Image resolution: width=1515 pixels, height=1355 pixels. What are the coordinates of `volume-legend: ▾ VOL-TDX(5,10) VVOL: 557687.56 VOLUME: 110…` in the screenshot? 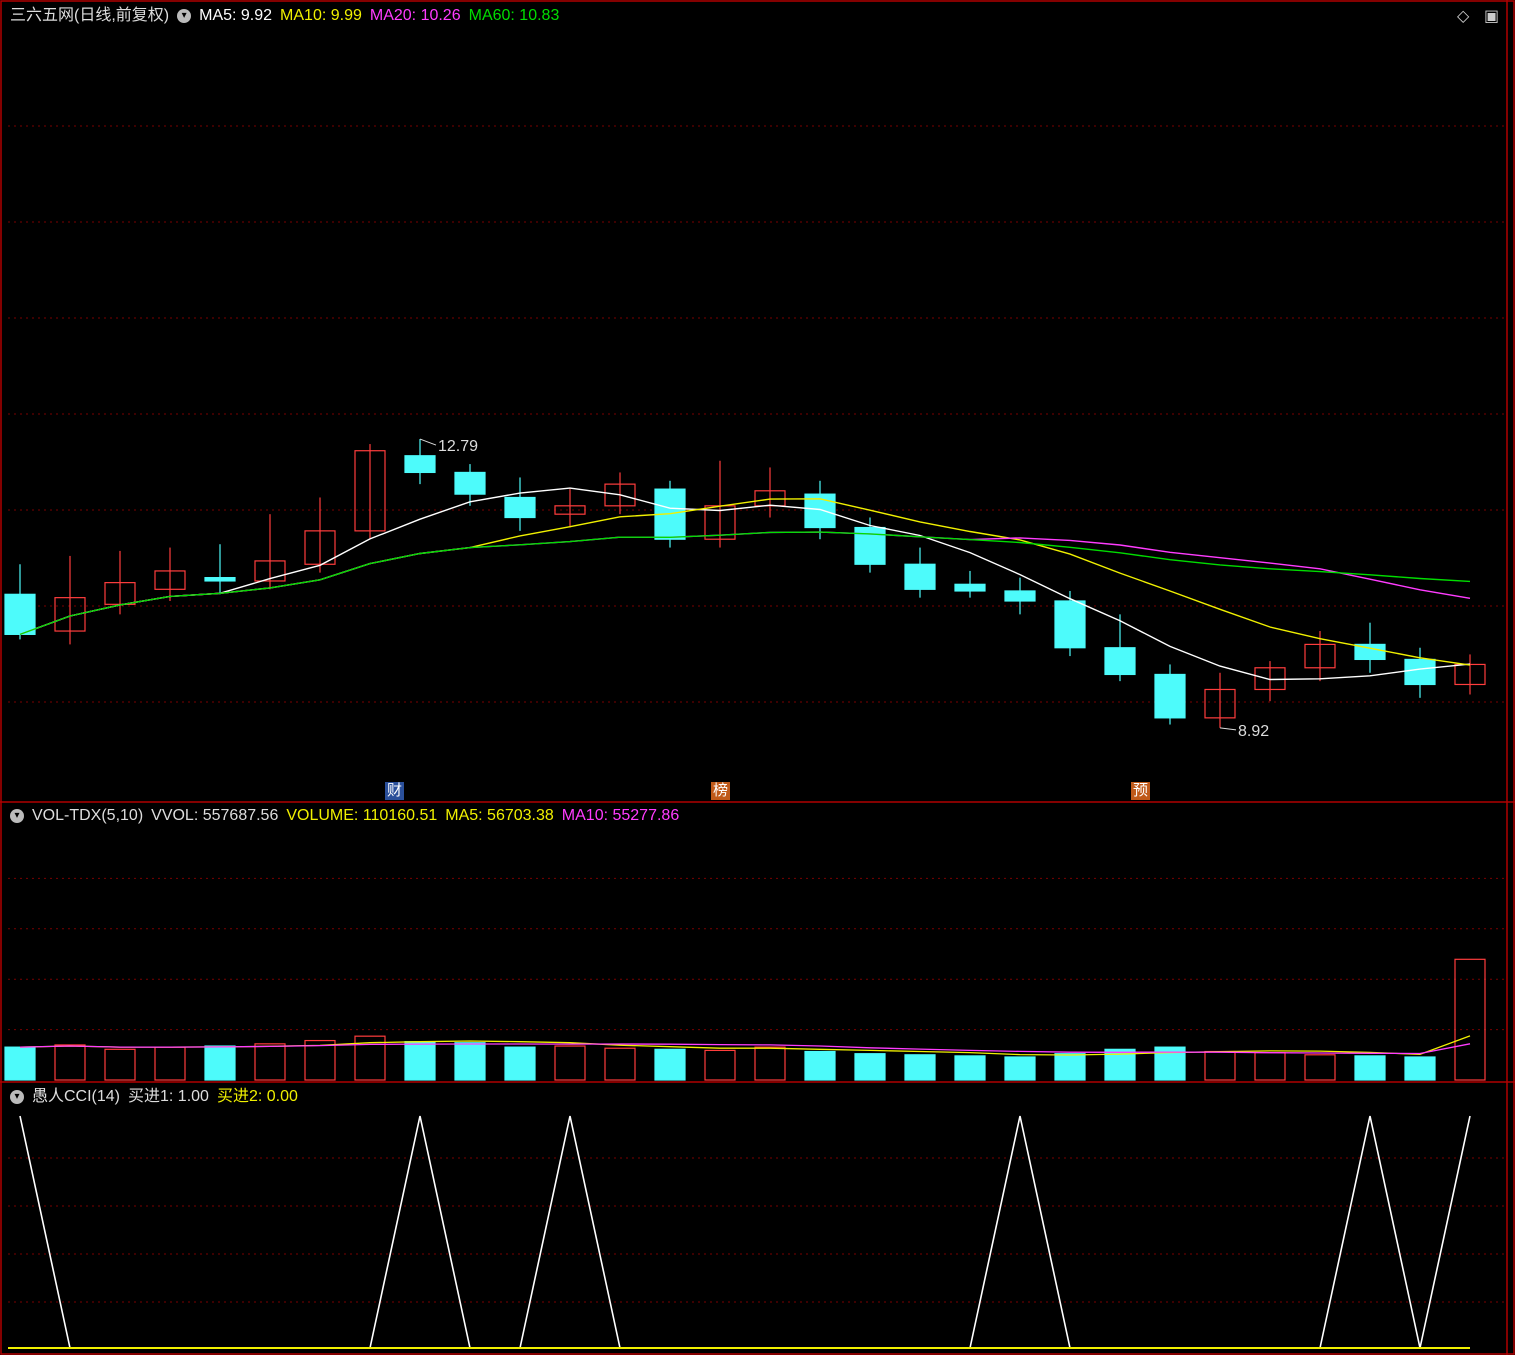 It's located at (348, 816).